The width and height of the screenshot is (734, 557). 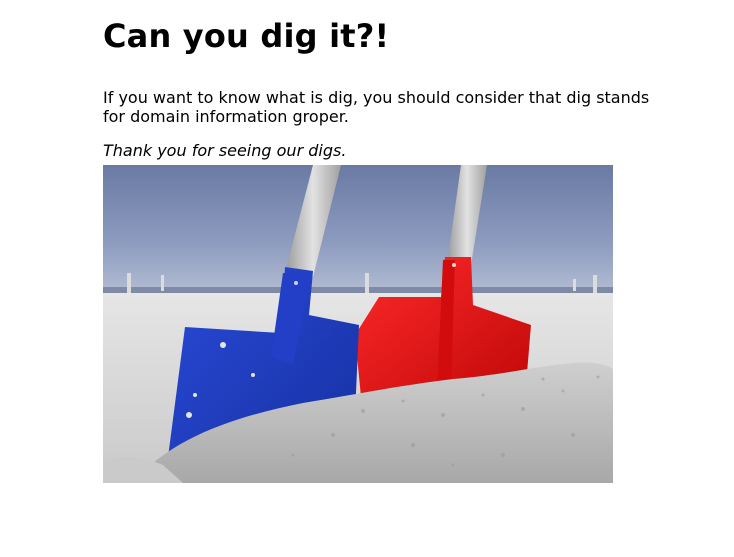 I want to click on page-title: Can you dig it?!, so click(x=246, y=36).